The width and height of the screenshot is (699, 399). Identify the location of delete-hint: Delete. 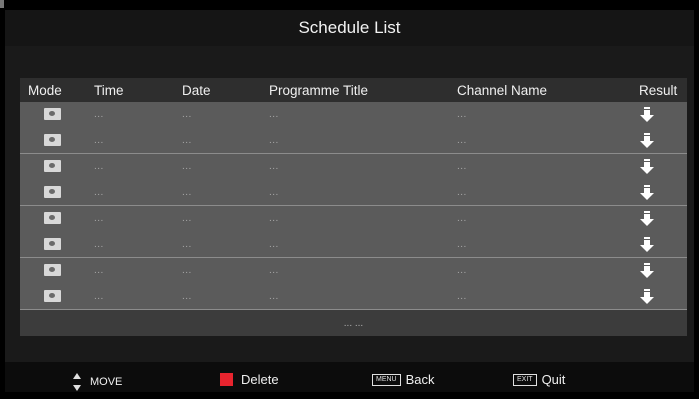
(249, 379).